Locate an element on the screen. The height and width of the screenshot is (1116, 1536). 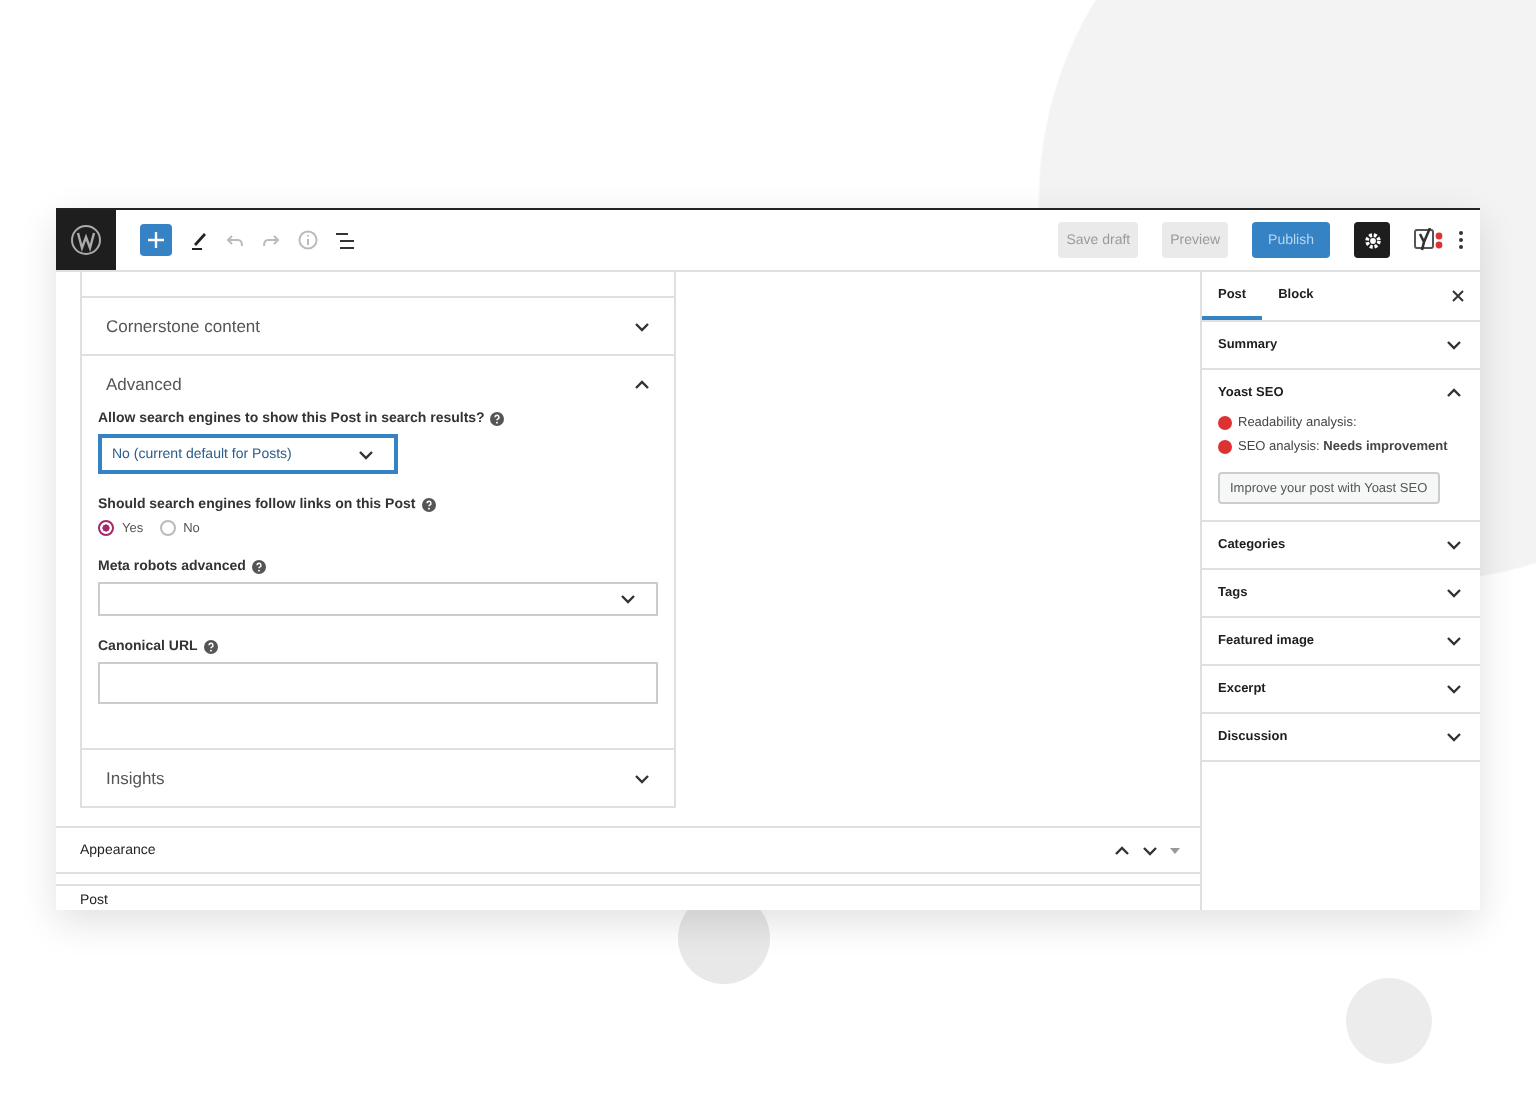
yoast-logo-icon is located at coordinates (1429, 240).